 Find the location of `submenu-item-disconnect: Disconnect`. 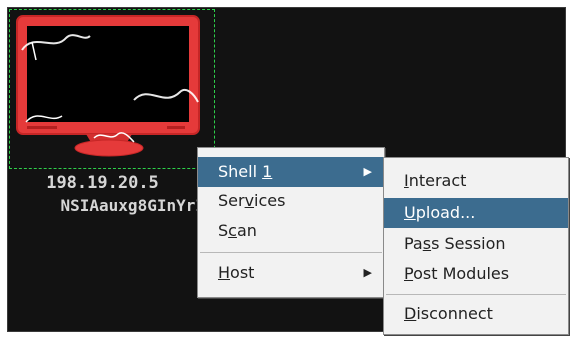

submenu-item-disconnect: Disconnect is located at coordinates (476, 314).